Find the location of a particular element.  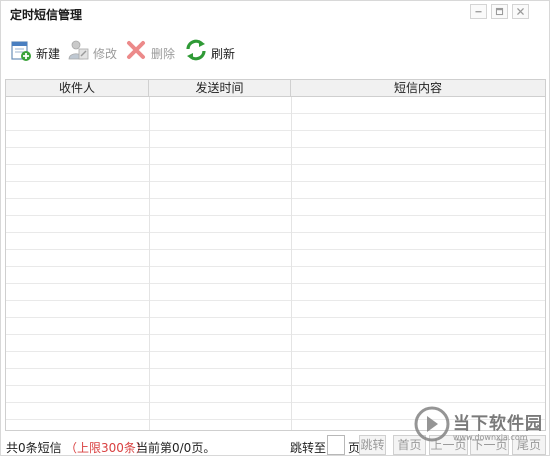

new-button-label: 新建 is located at coordinates (48, 54).